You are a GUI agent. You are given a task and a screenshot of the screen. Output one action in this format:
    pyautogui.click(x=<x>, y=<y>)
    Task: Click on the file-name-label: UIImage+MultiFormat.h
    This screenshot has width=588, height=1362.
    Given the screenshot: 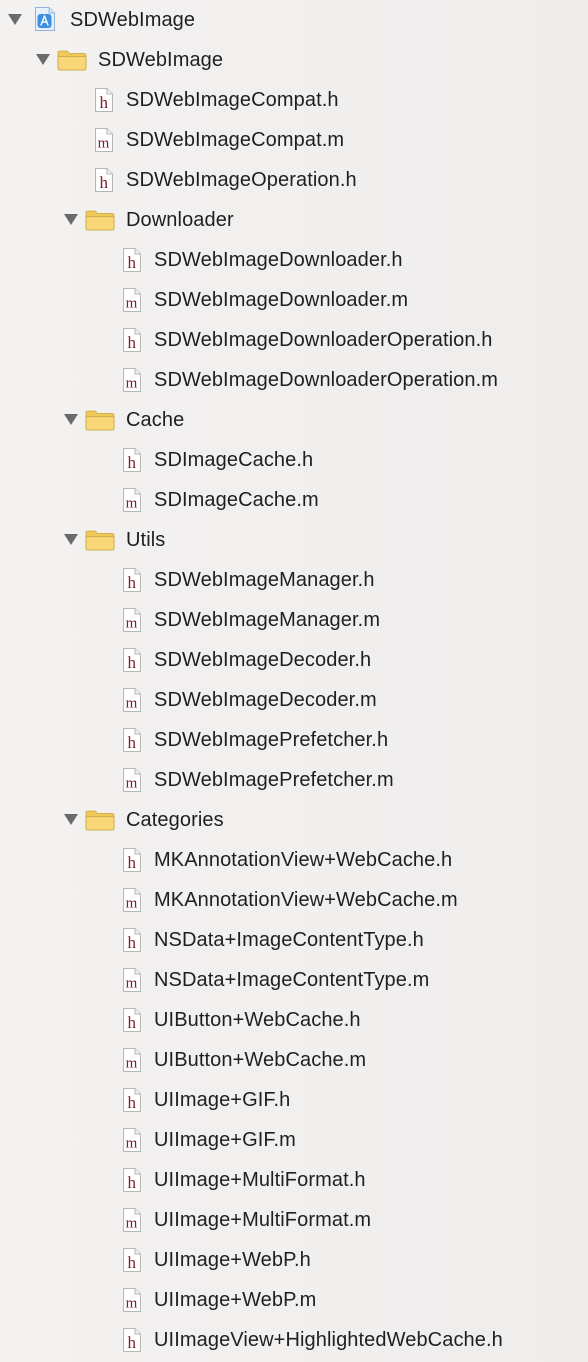 What is the action you would take?
    pyautogui.click(x=260, y=1180)
    